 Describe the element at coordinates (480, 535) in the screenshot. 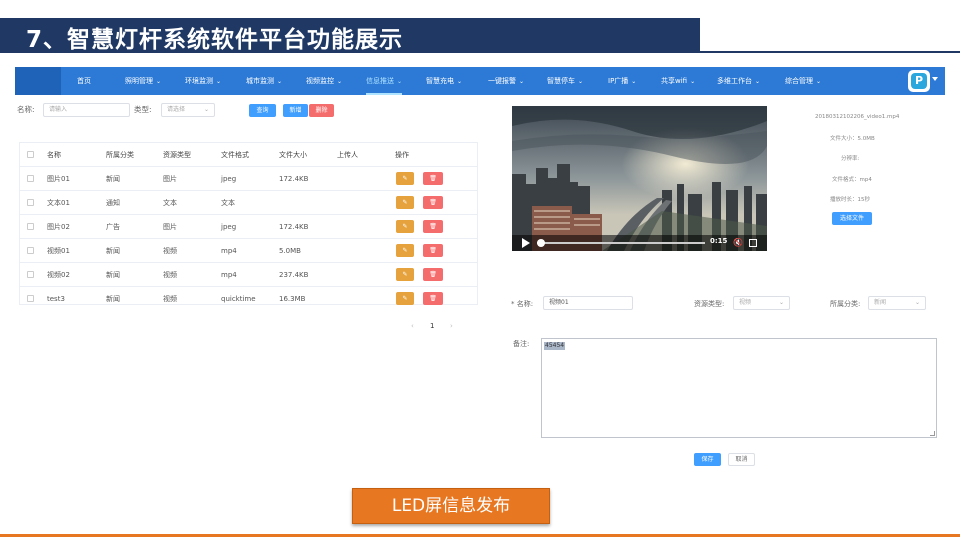

I see `bottom-divider` at that location.